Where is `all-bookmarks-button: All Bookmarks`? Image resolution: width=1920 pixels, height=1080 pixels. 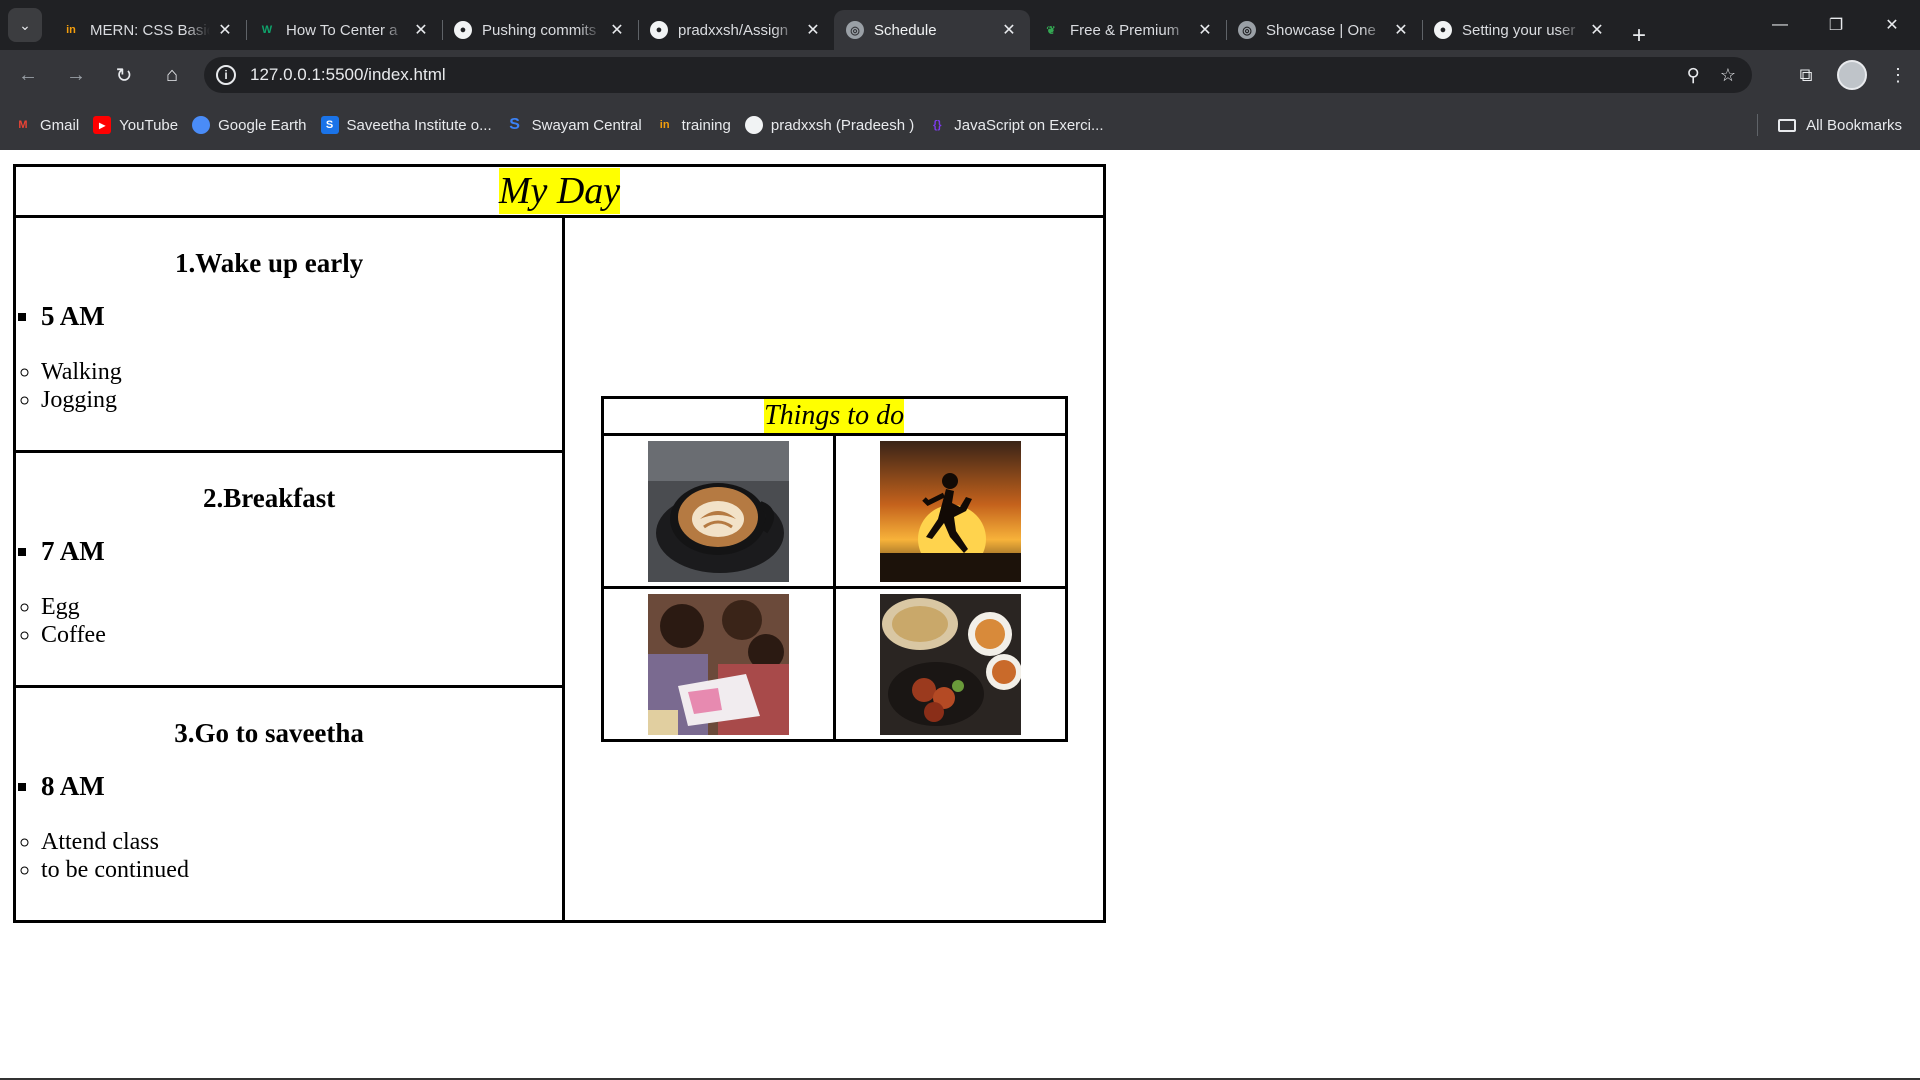 all-bookmarks-button: All Bookmarks is located at coordinates (1829, 125).